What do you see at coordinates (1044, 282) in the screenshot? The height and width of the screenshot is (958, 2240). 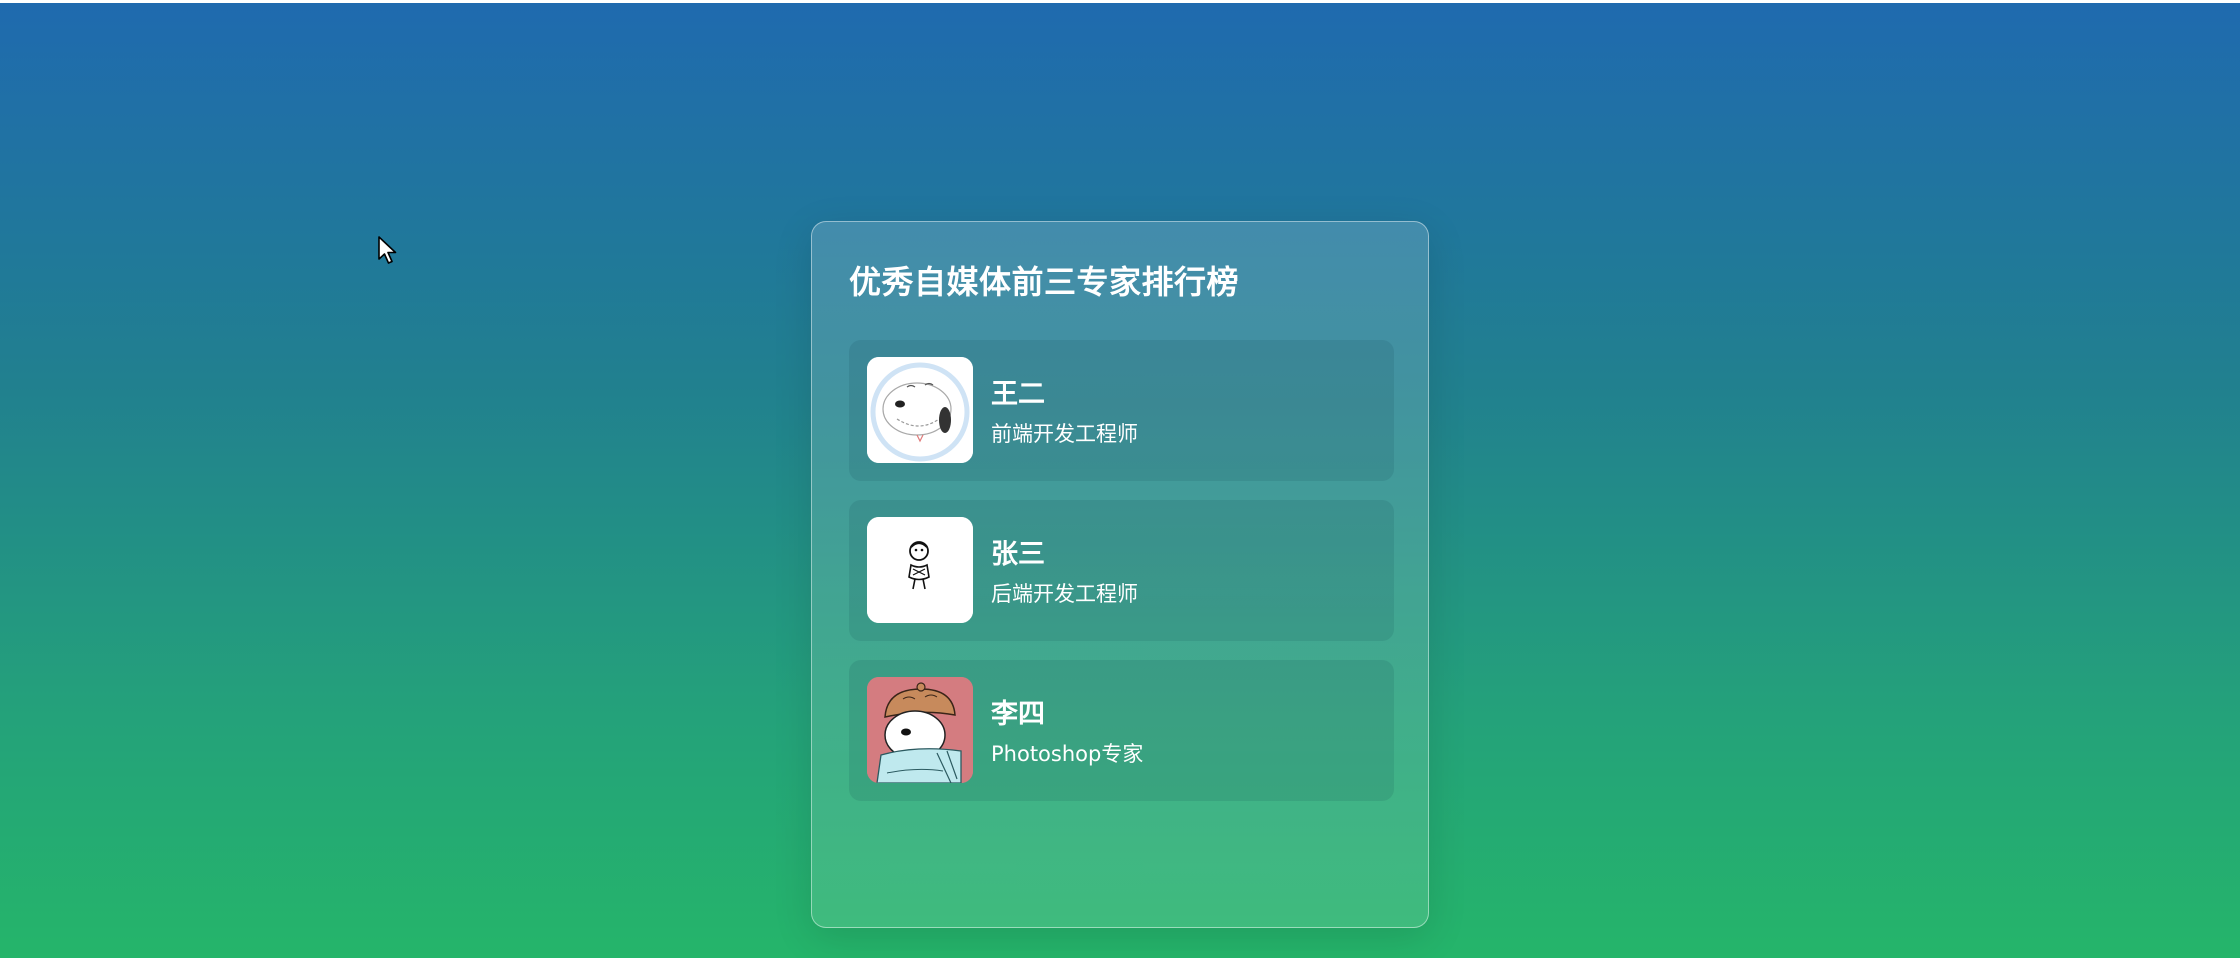 I see `ranking-title: 优秀自媒体前三专家排行榜` at bounding box center [1044, 282].